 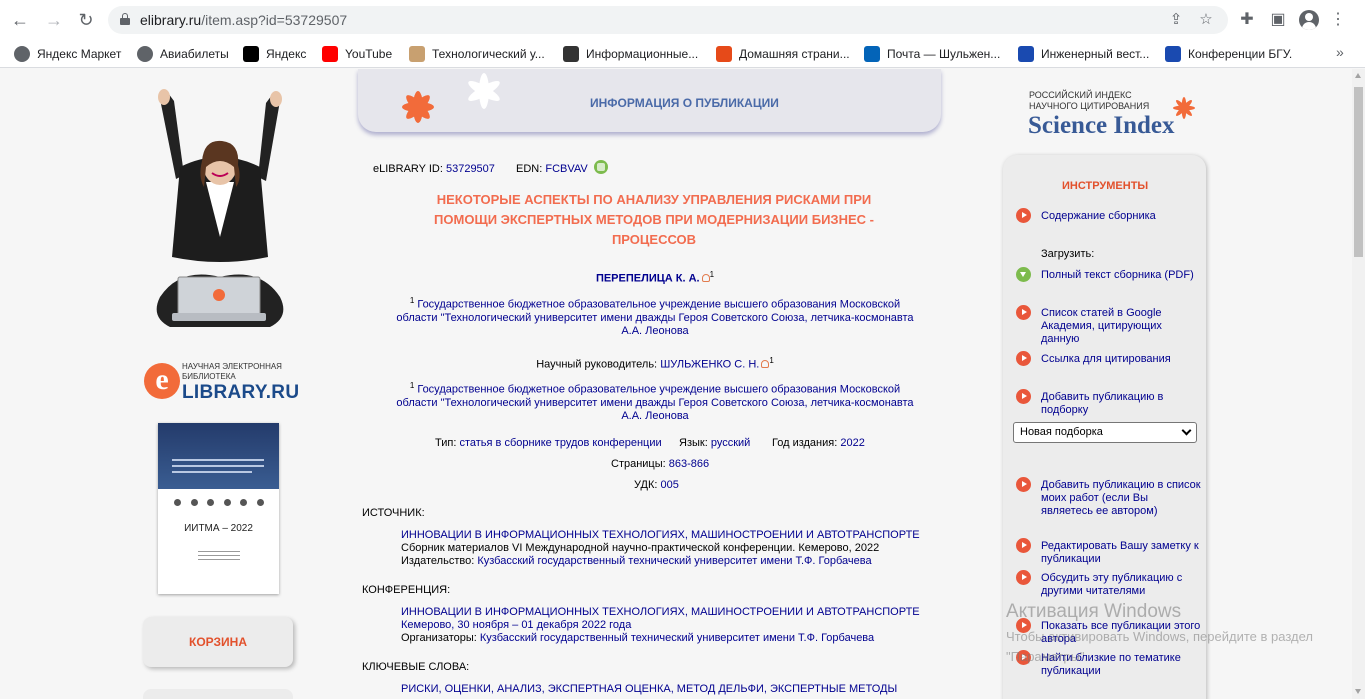 What do you see at coordinates (571, 54) in the screenshot?
I see `ppt-icon` at bounding box center [571, 54].